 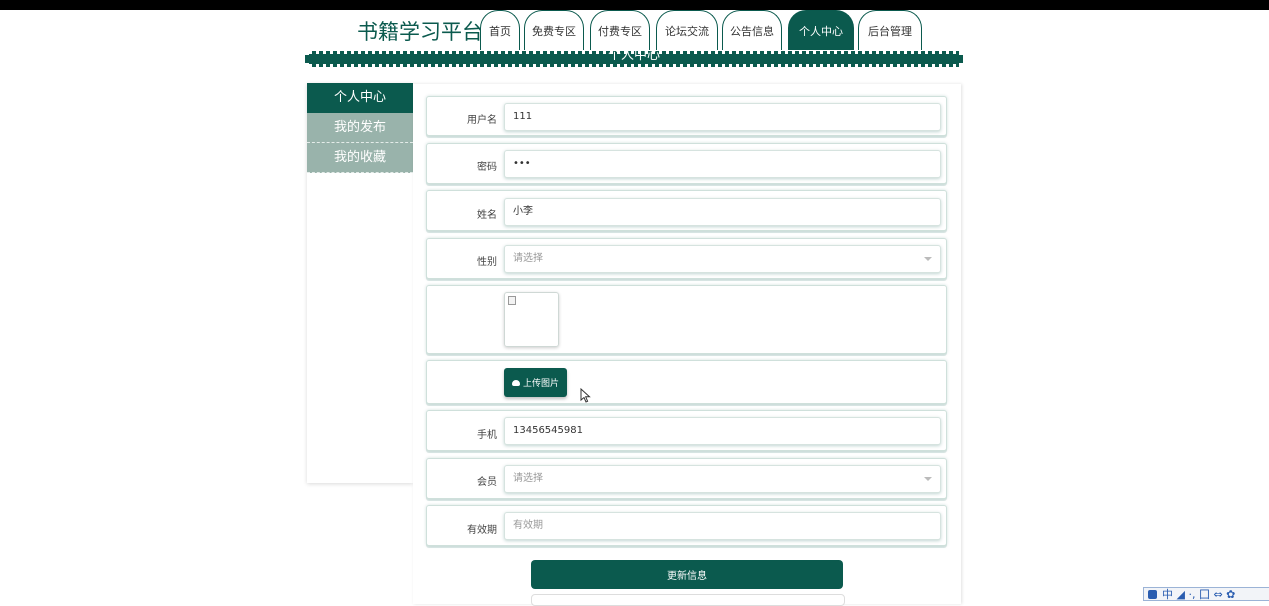 I want to click on sidebar-item-my-posts: 我的发布, so click(x=360, y=128).